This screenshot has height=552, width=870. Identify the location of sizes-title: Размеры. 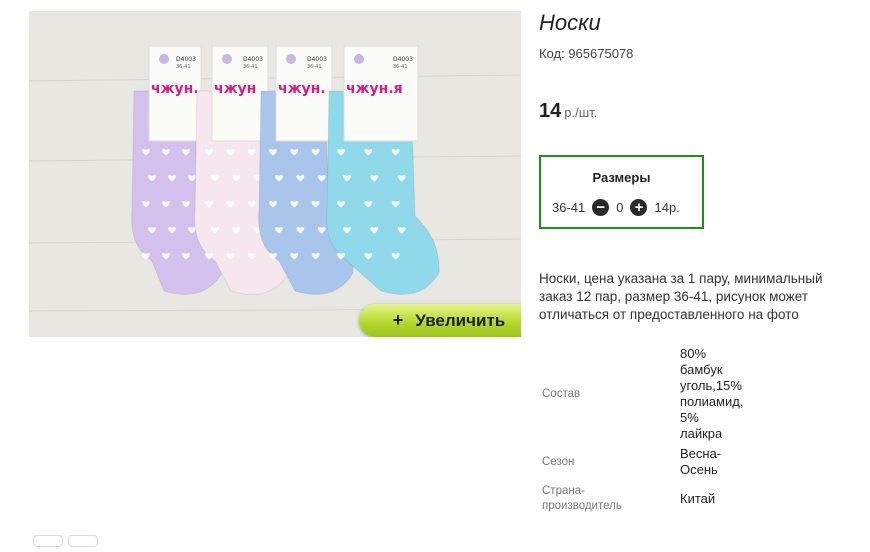
(621, 177).